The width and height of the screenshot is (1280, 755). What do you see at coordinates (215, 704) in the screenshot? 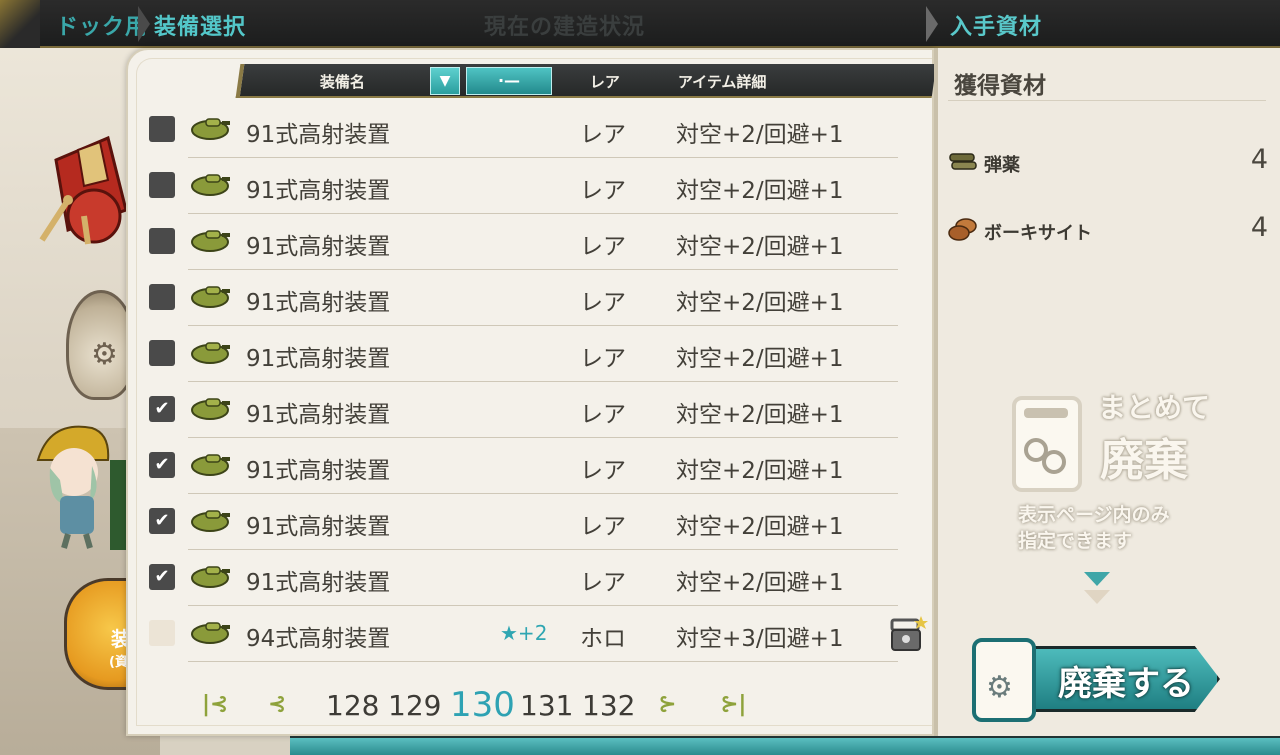
I see `first-page-button: |⊰` at bounding box center [215, 704].